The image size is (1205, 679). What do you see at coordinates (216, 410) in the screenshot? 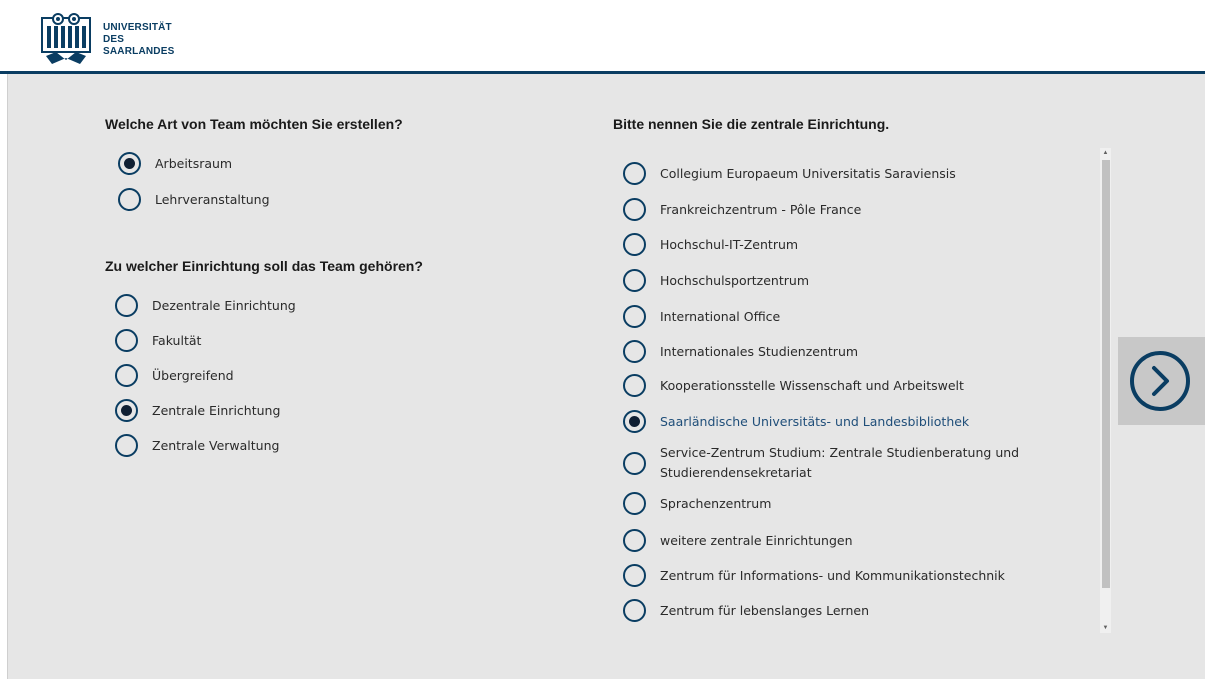
I see `option-label: Zentrale Einrichtung` at bounding box center [216, 410].